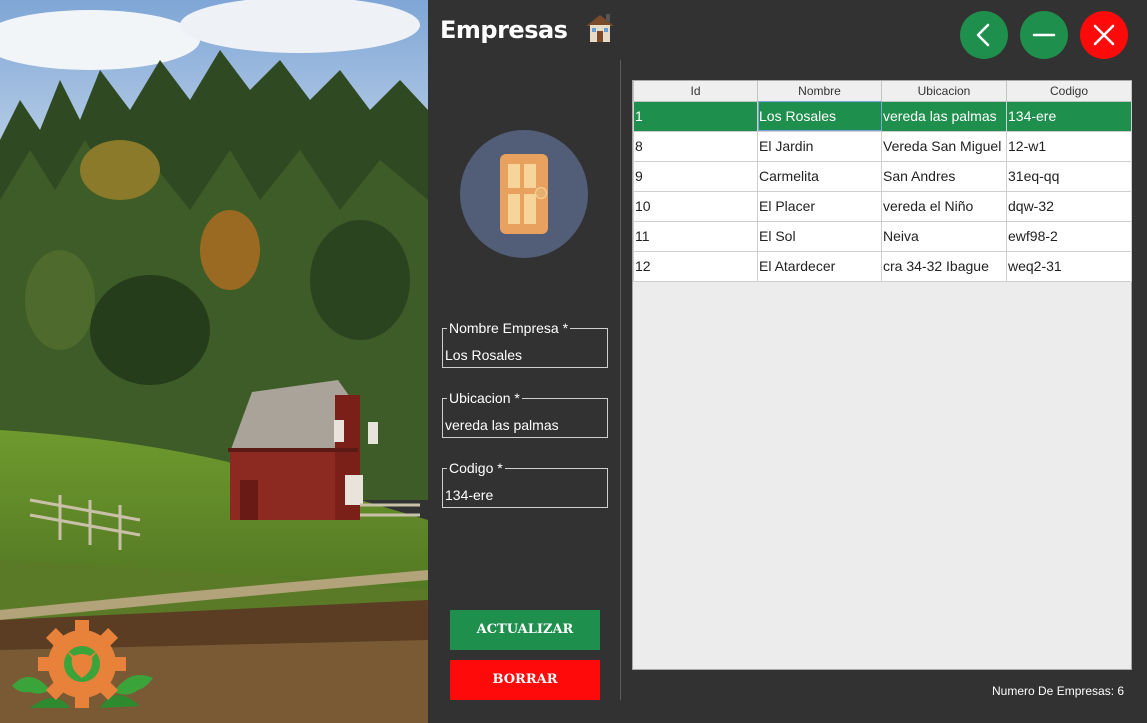 This screenshot has width=1147, height=723. What do you see at coordinates (525, 414) in the screenshot?
I see `ubicacion-field: Ubicacion *` at bounding box center [525, 414].